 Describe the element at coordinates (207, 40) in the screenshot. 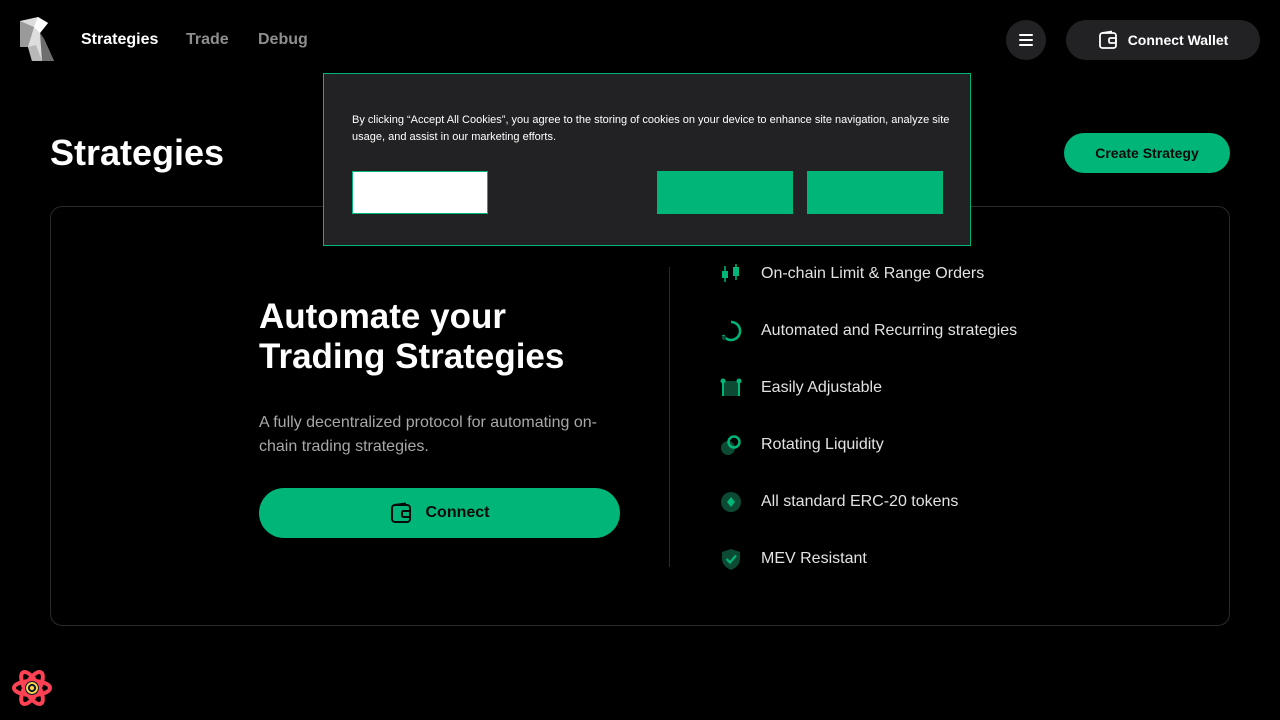

I see `nav-trade: Trade` at that location.